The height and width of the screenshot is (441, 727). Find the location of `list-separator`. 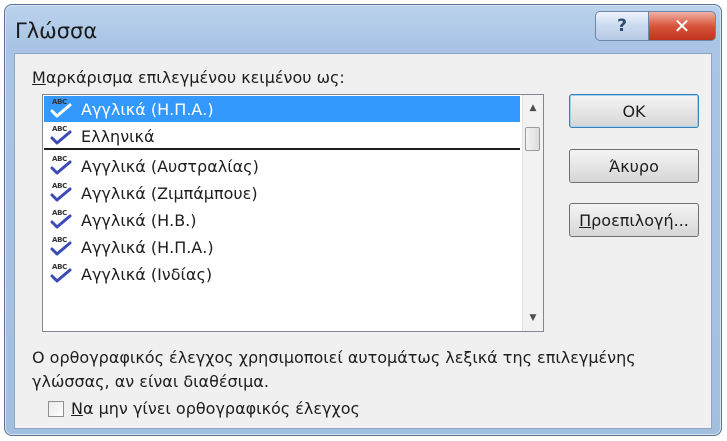

list-separator is located at coordinates (282, 149).